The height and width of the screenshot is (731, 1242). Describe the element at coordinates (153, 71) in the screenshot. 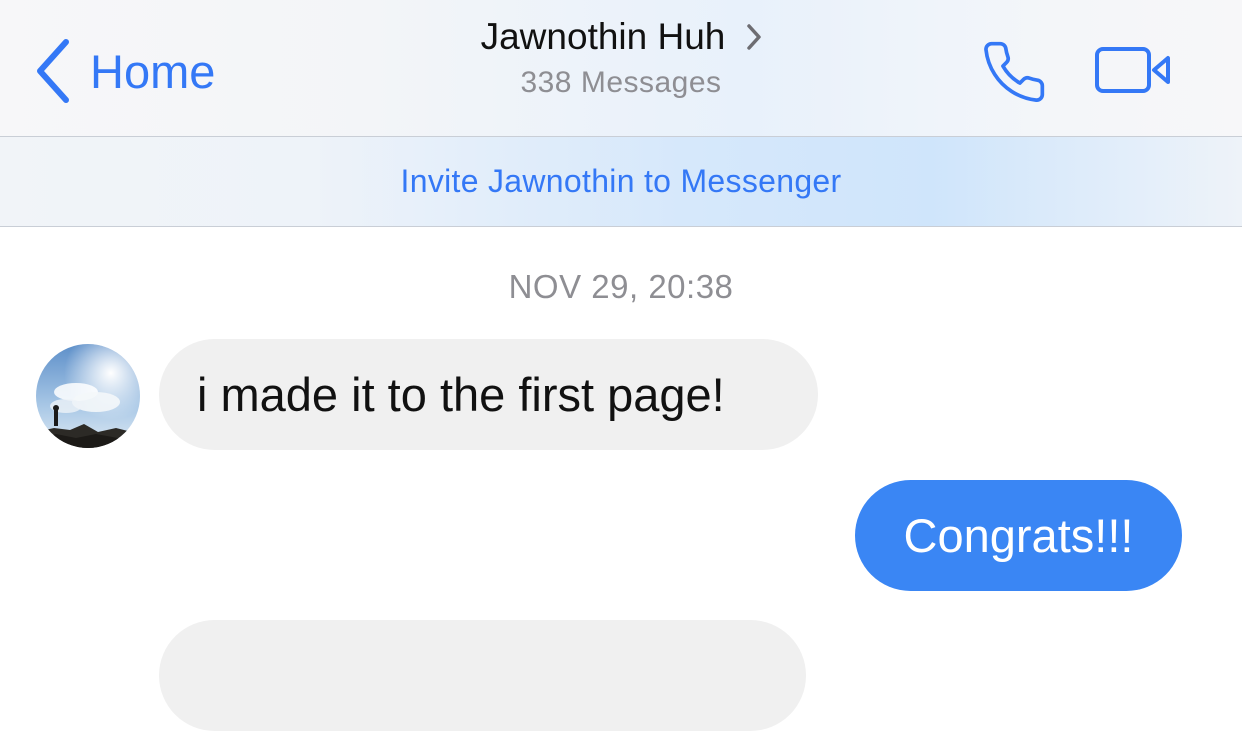

I see `back-label: Home` at that location.